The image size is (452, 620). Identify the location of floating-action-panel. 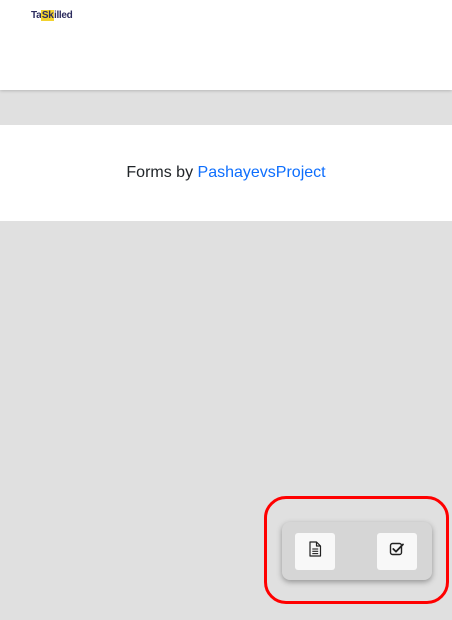
(357, 551).